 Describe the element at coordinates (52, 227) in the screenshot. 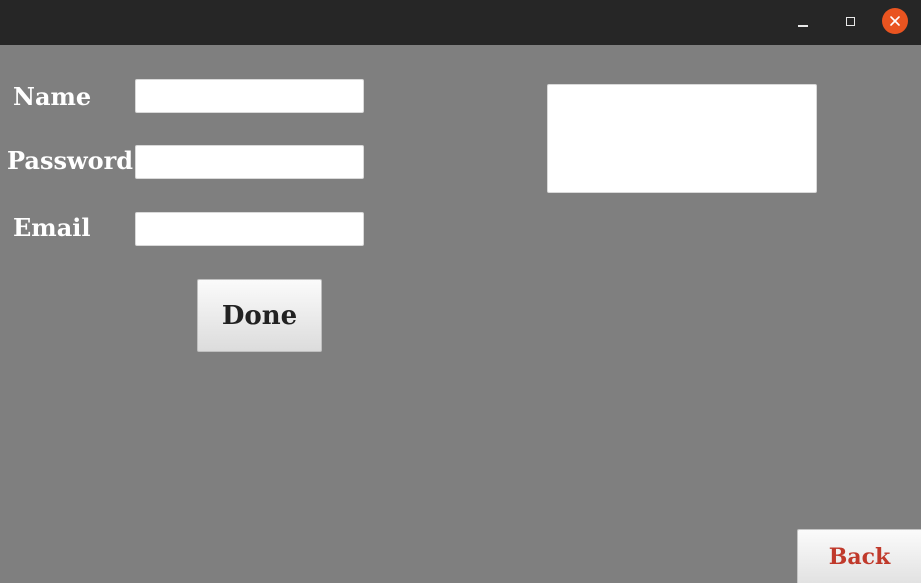

I see `email-label: Email` at that location.